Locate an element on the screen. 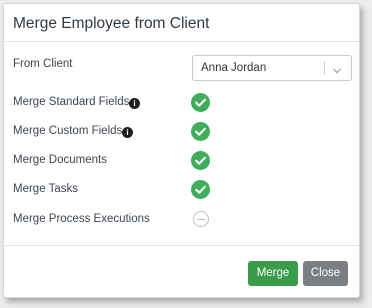 The image size is (372, 308). dialog-title: Merge Employee from Client is located at coordinates (111, 23).